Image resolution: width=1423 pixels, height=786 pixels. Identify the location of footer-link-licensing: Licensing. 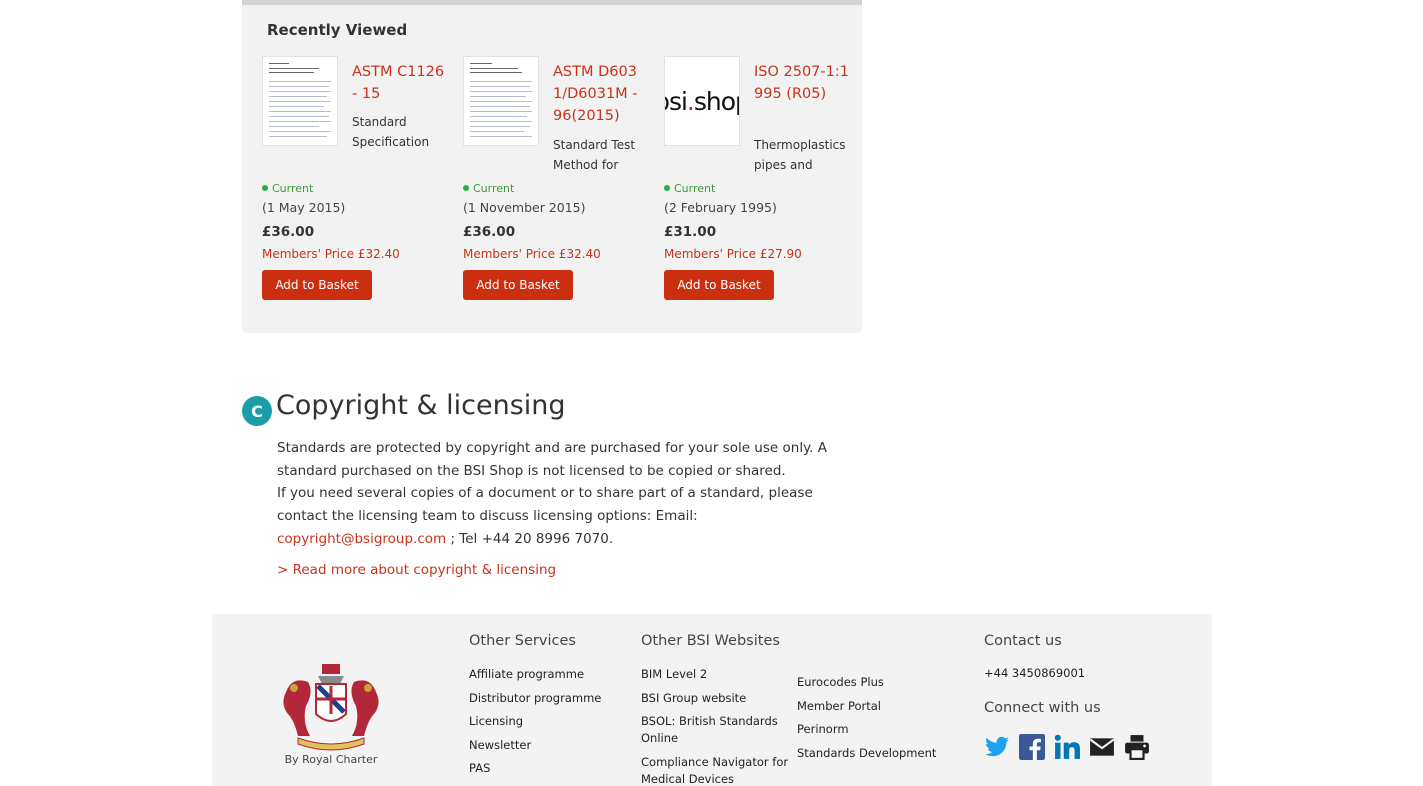
(535, 721).